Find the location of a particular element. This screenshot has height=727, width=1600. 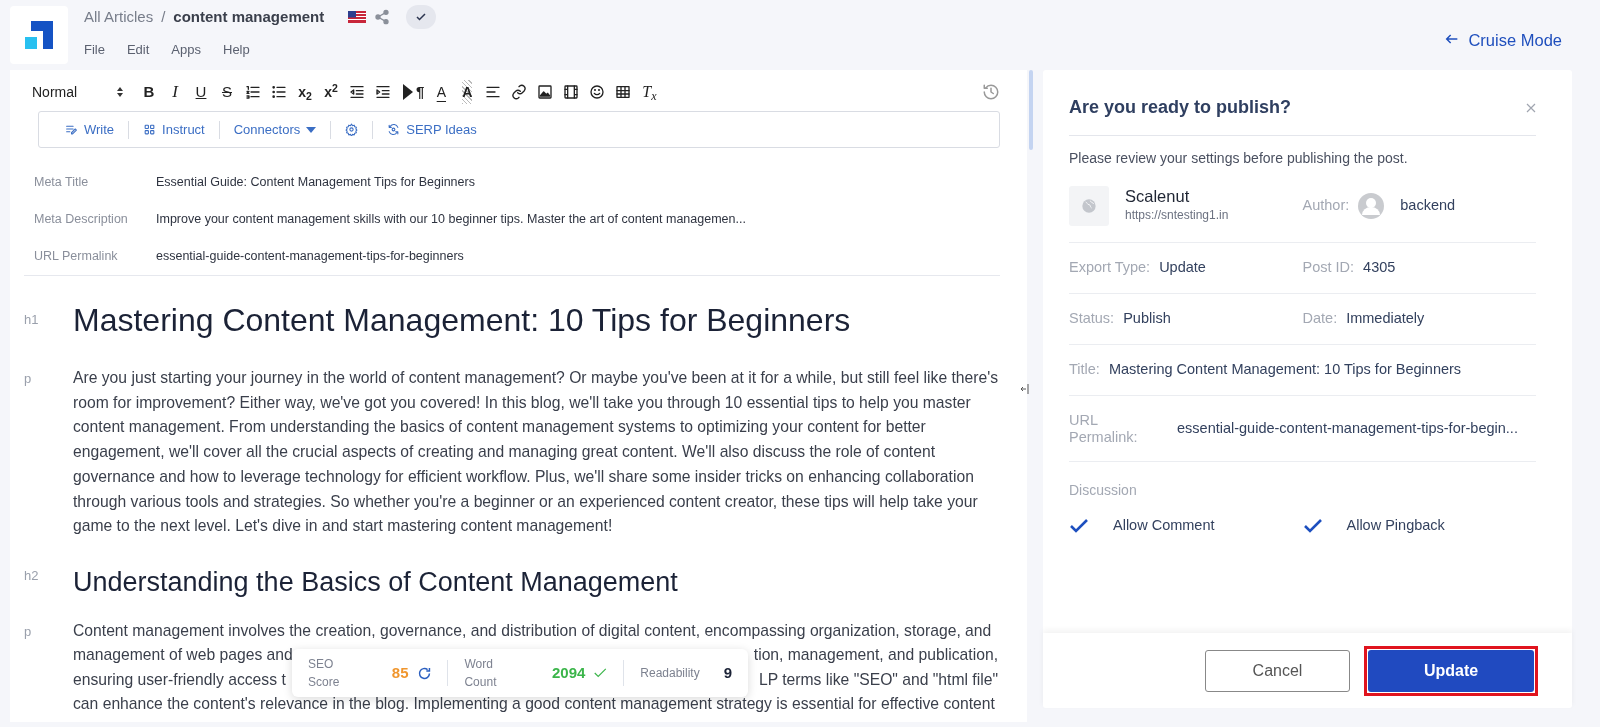

checkbox-label: Allow Pingback is located at coordinates (1395, 525).